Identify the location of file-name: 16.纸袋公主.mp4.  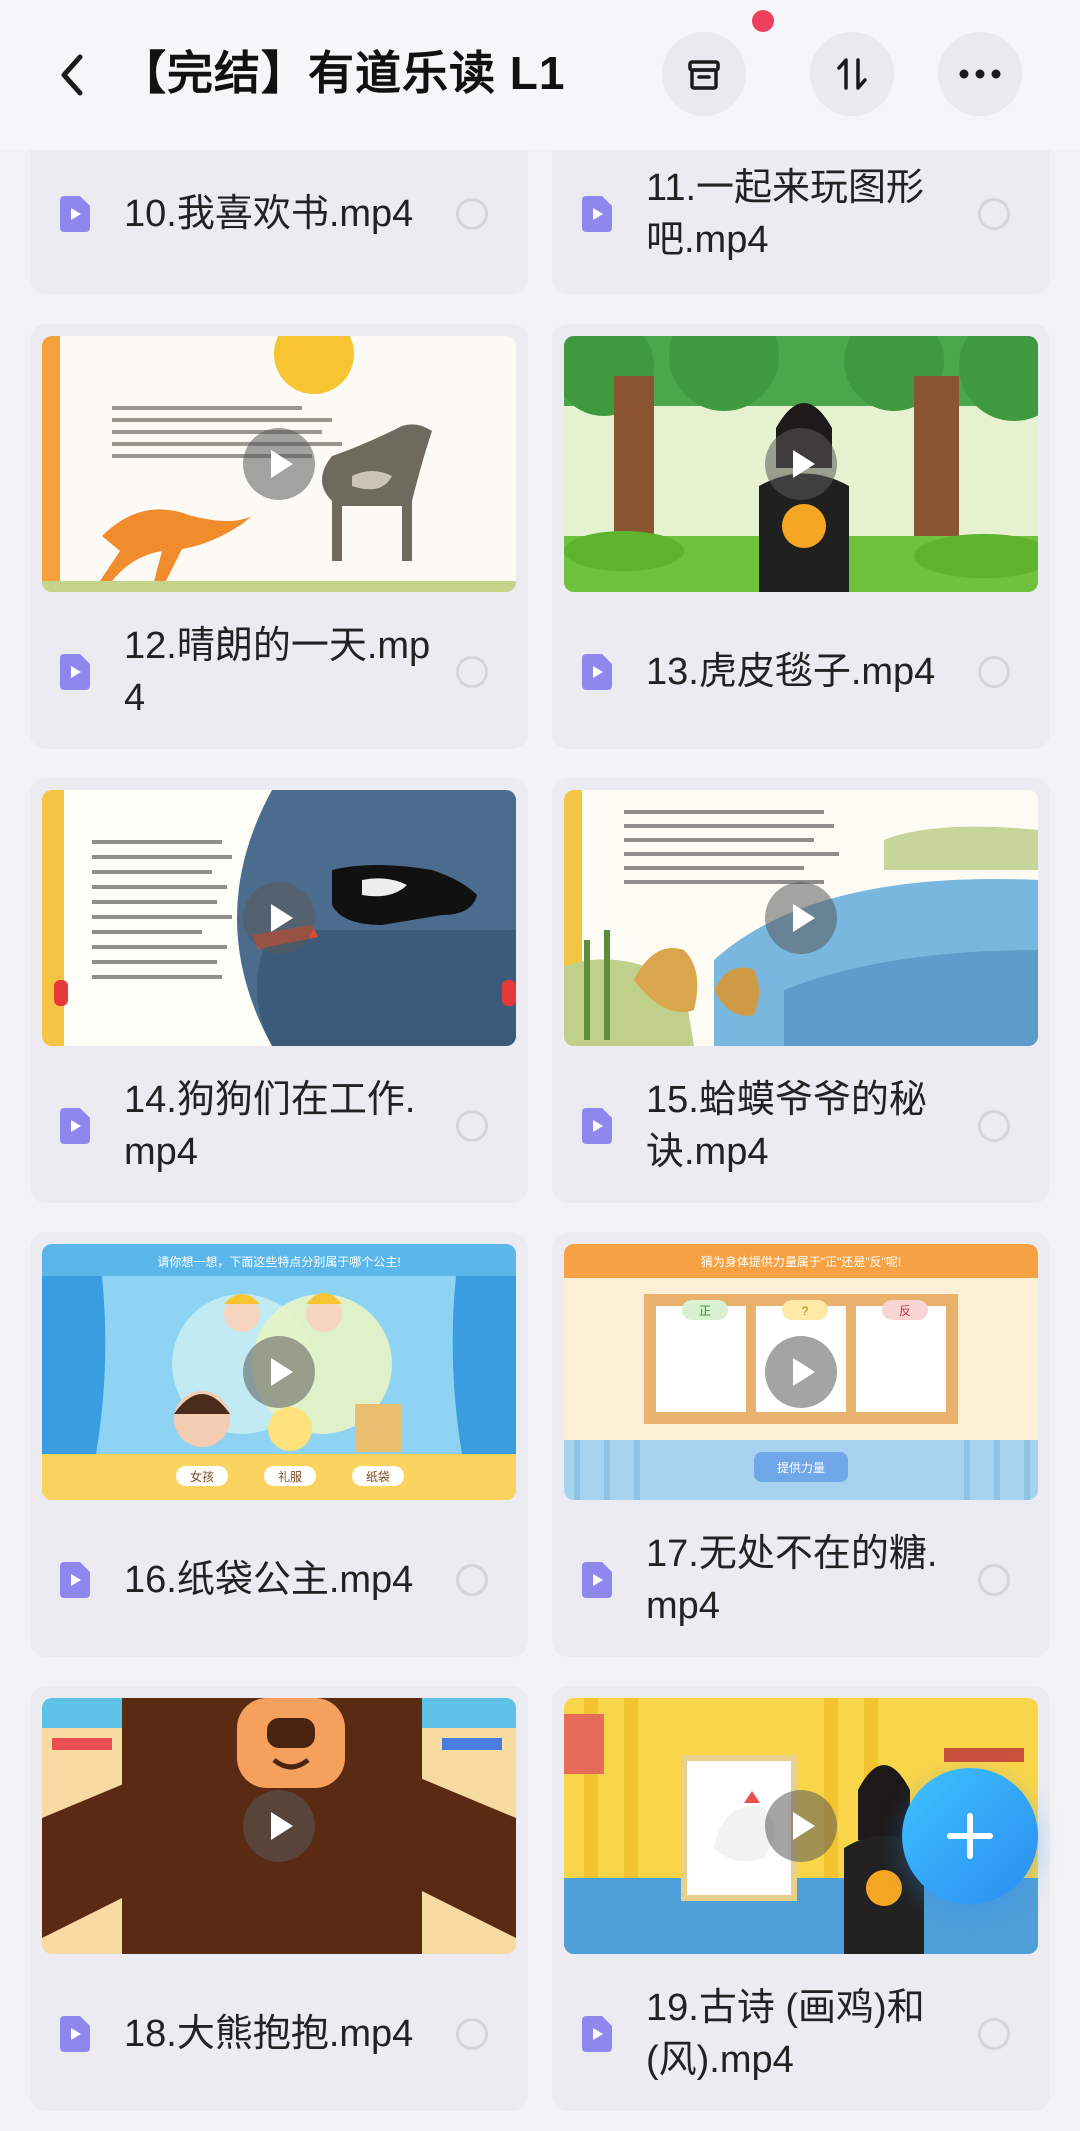
(269, 1580).